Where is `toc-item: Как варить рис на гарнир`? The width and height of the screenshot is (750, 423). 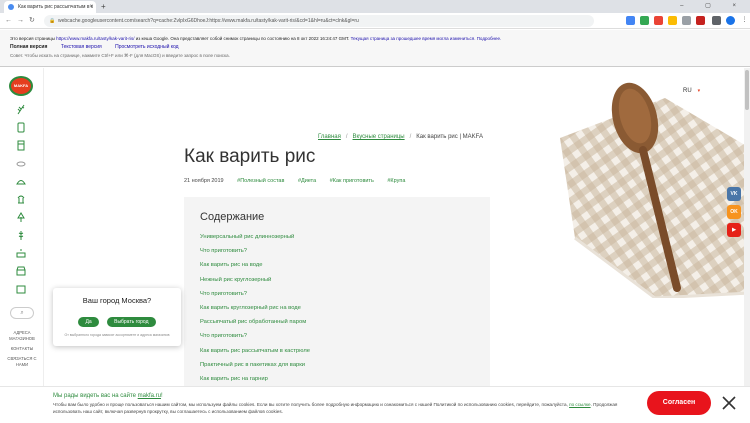 toc-item: Как варить рис на гарнир is located at coordinates (337, 379).